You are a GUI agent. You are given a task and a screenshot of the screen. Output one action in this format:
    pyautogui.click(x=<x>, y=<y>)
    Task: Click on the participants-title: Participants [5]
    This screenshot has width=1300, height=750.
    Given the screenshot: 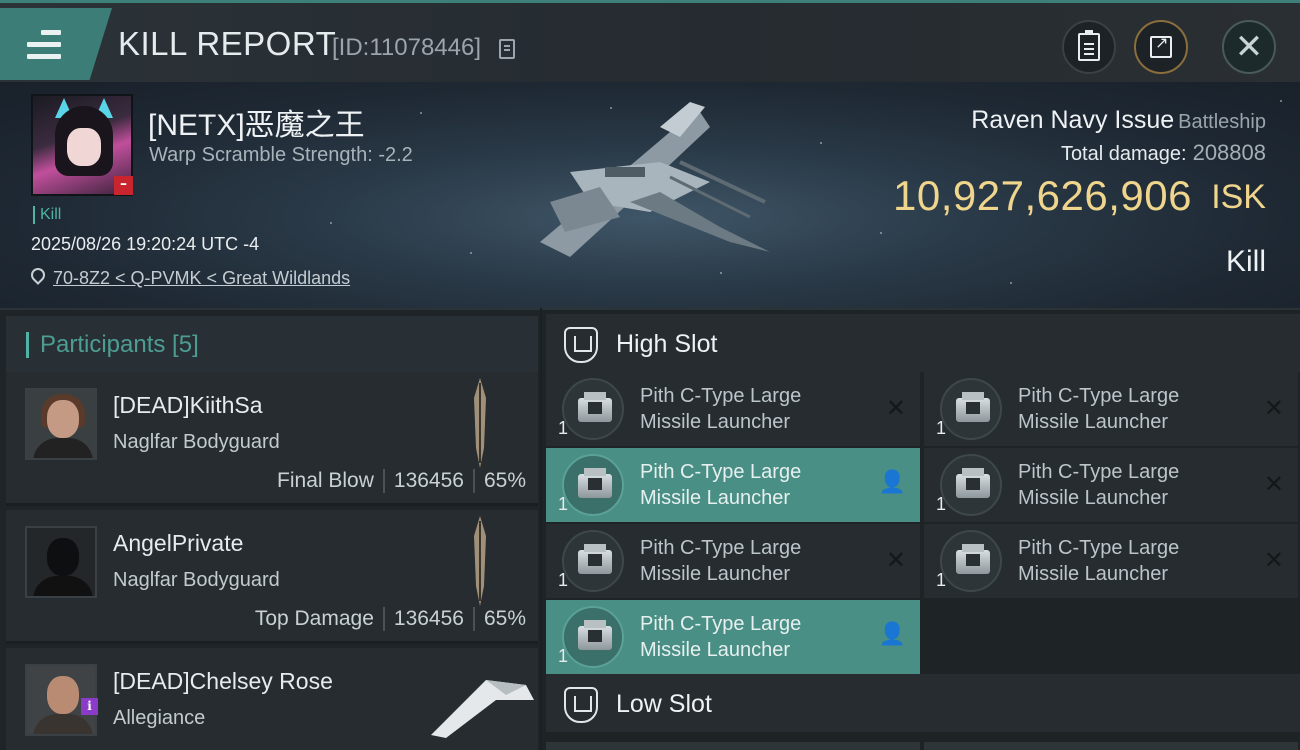 What is the action you would take?
    pyautogui.click(x=119, y=344)
    